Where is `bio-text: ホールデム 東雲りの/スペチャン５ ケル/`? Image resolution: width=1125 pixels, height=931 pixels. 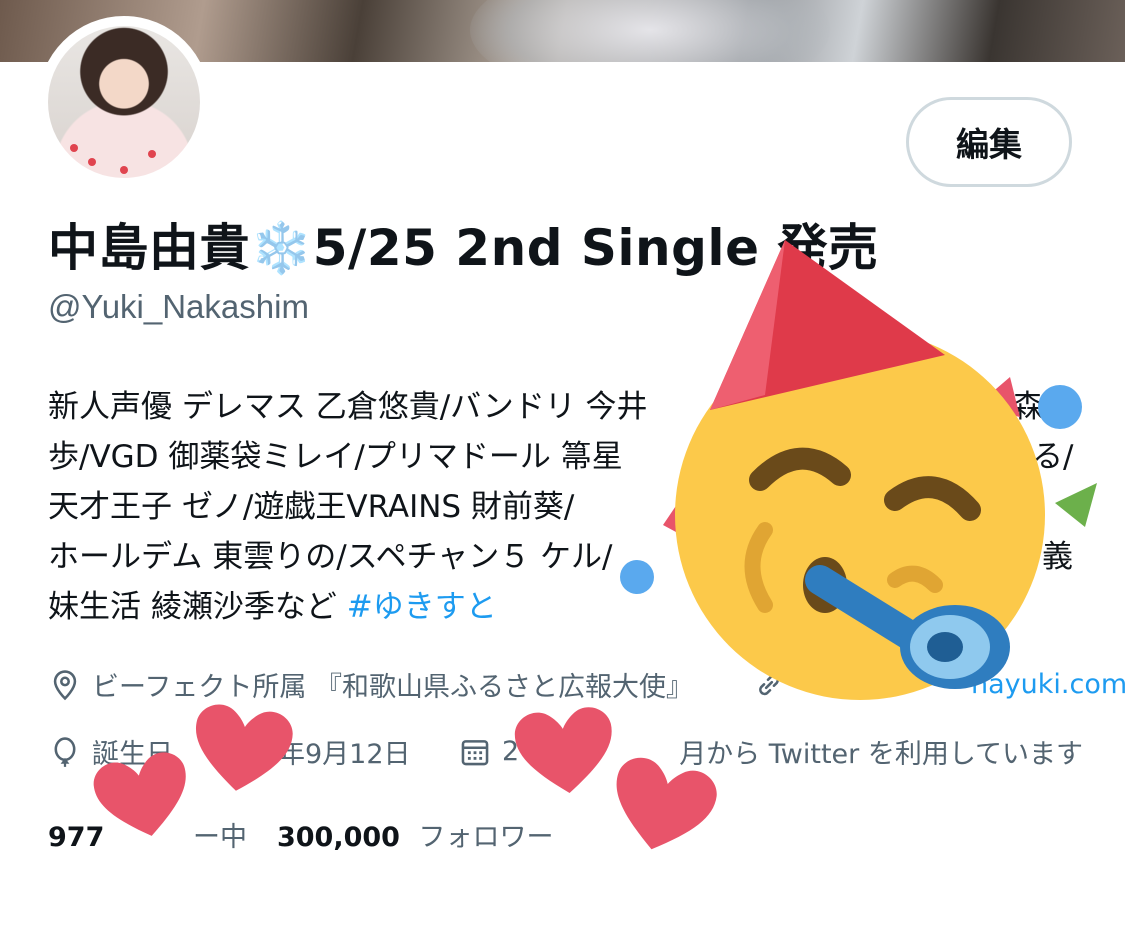 bio-text: ホールデム 東雲りの/スペチャン５ ケル/ is located at coordinates (330, 557).